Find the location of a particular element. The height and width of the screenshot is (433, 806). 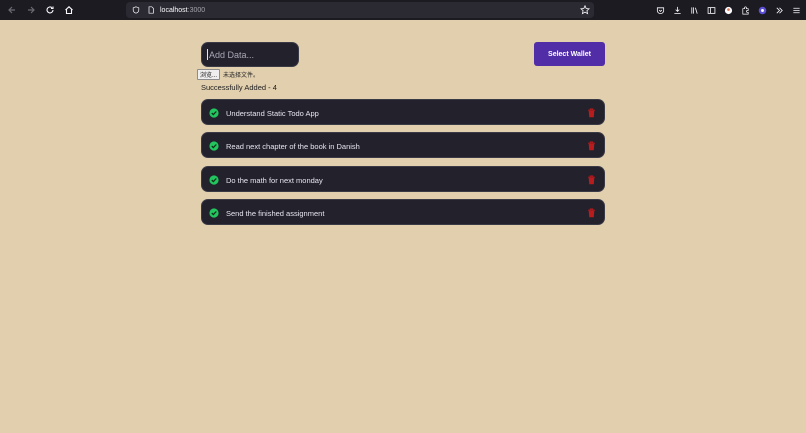

todo-item: Read next chapter of the book in Danish is located at coordinates (403, 145).